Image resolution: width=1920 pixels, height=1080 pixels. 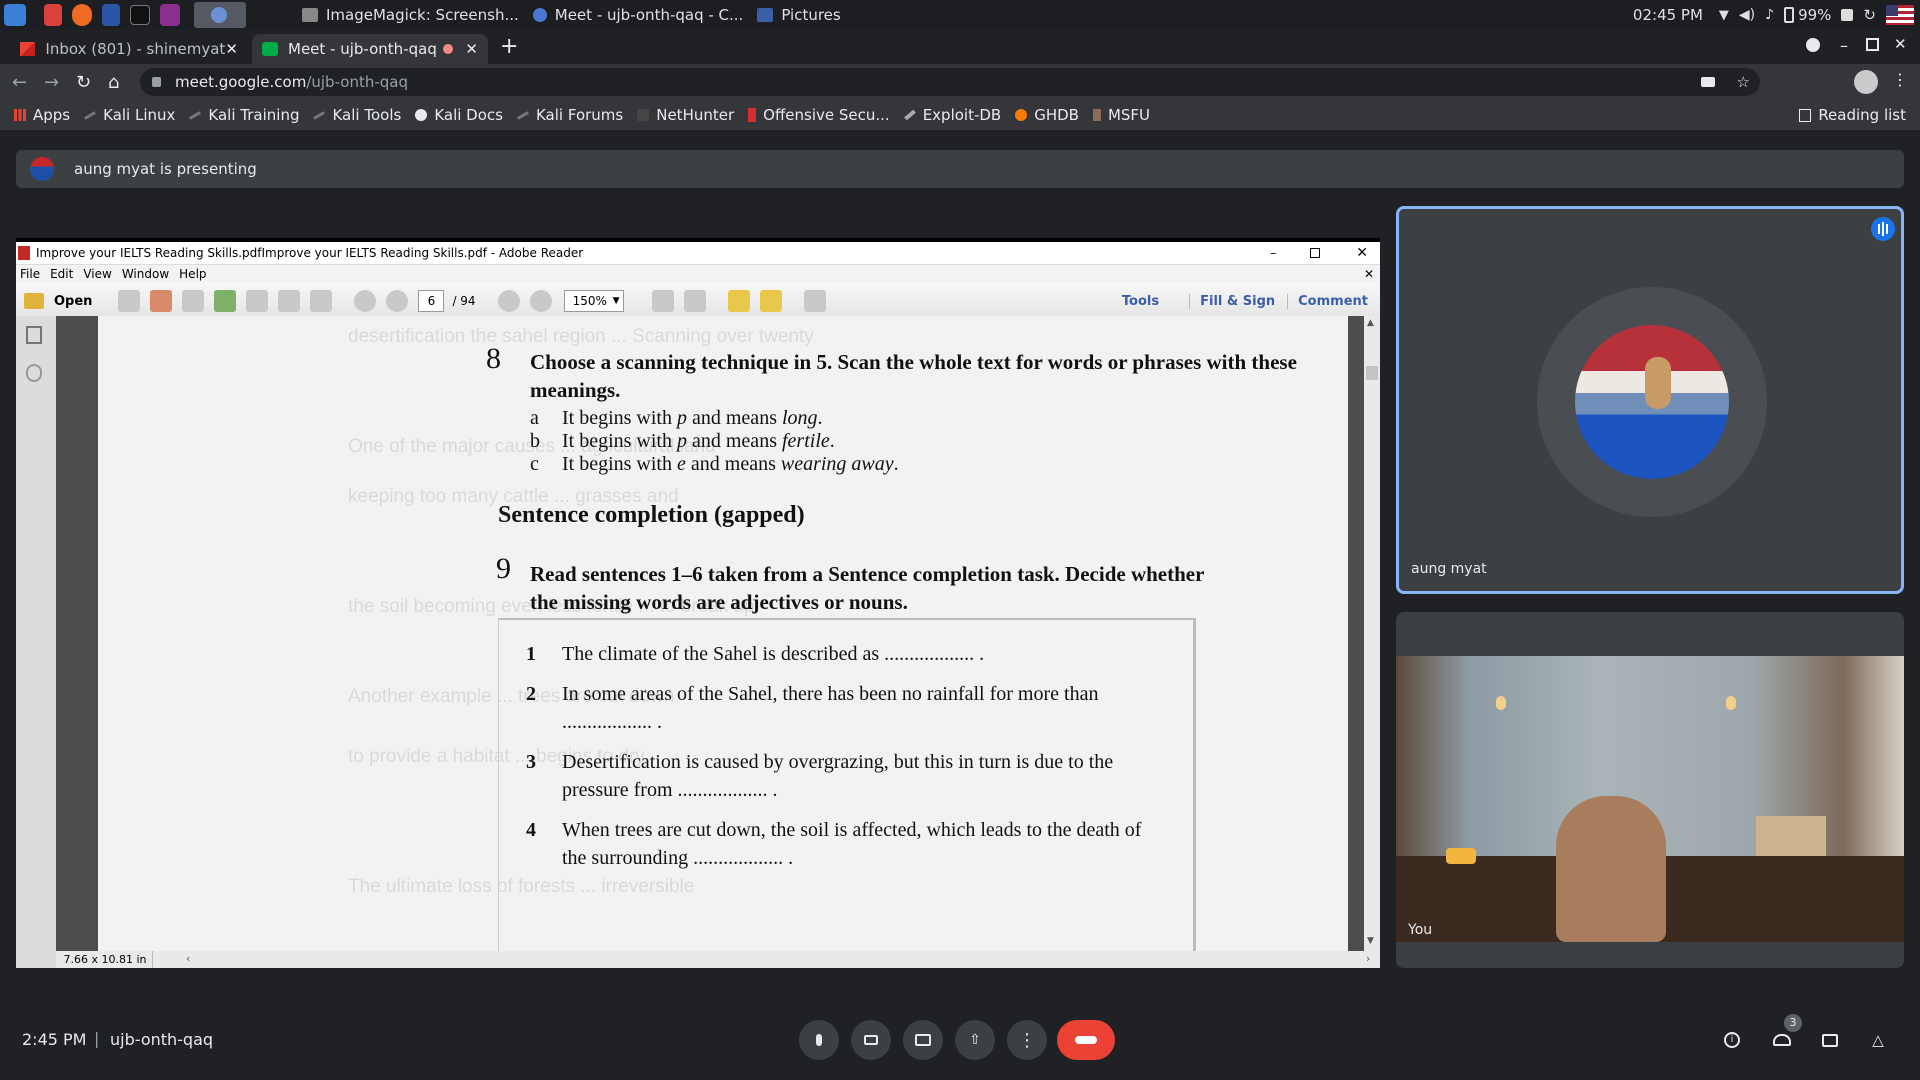 I want to click on cherry-tree-icon, so click(x=53, y=15).